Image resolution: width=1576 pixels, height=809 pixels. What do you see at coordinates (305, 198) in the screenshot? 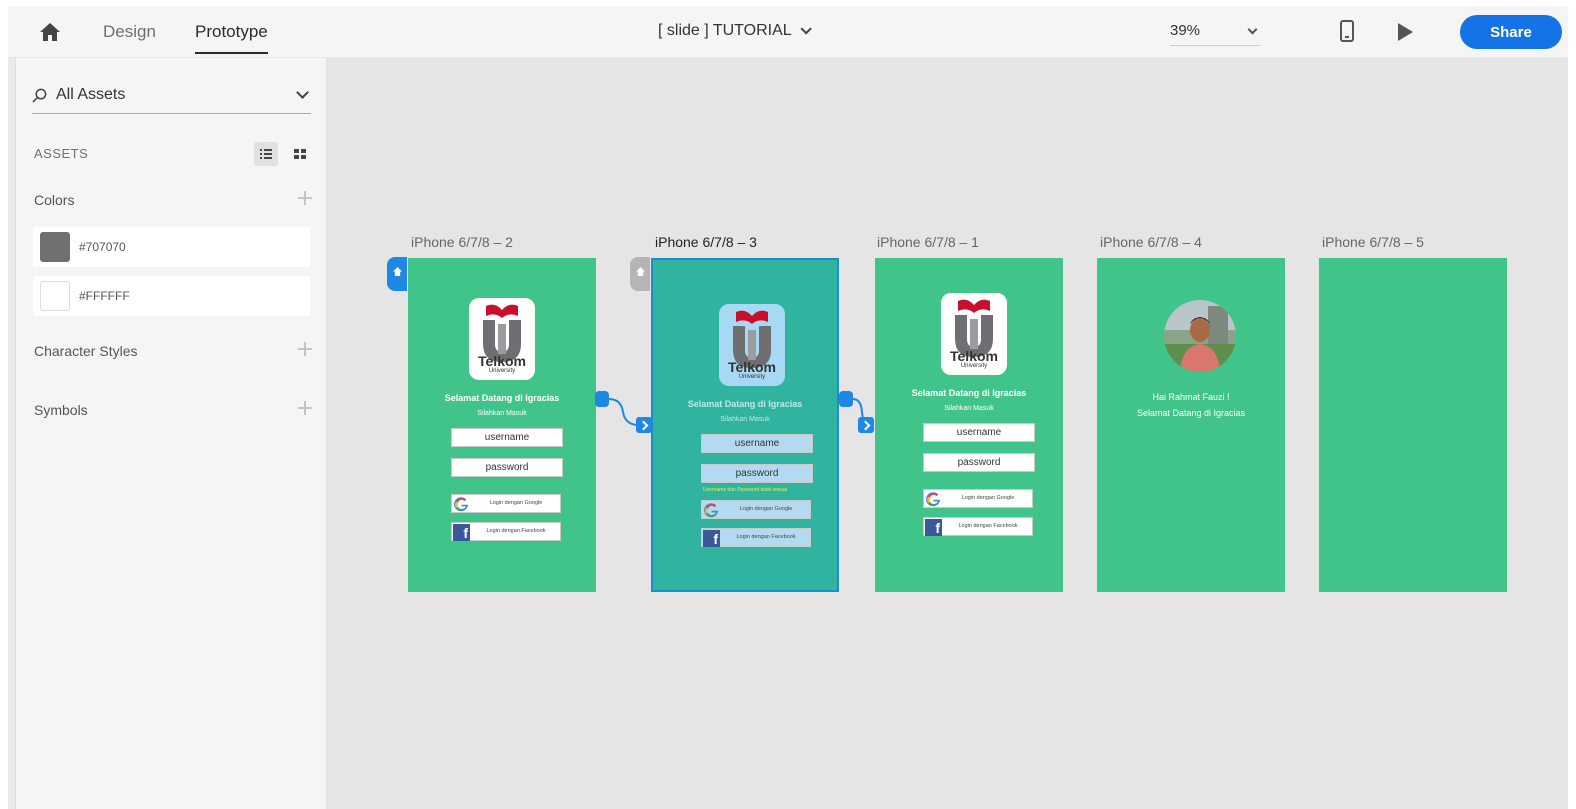
I see `add-color-icon` at bounding box center [305, 198].